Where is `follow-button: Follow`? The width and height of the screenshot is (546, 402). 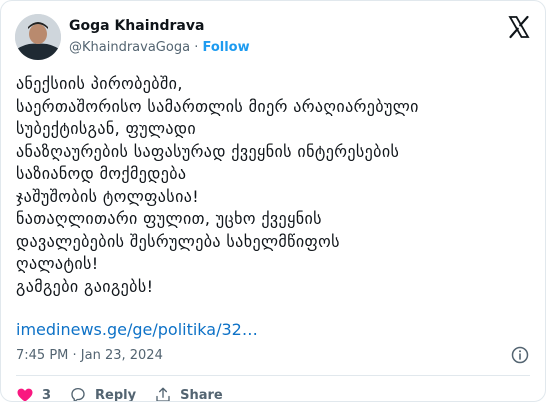
follow-button: Follow is located at coordinates (225, 47).